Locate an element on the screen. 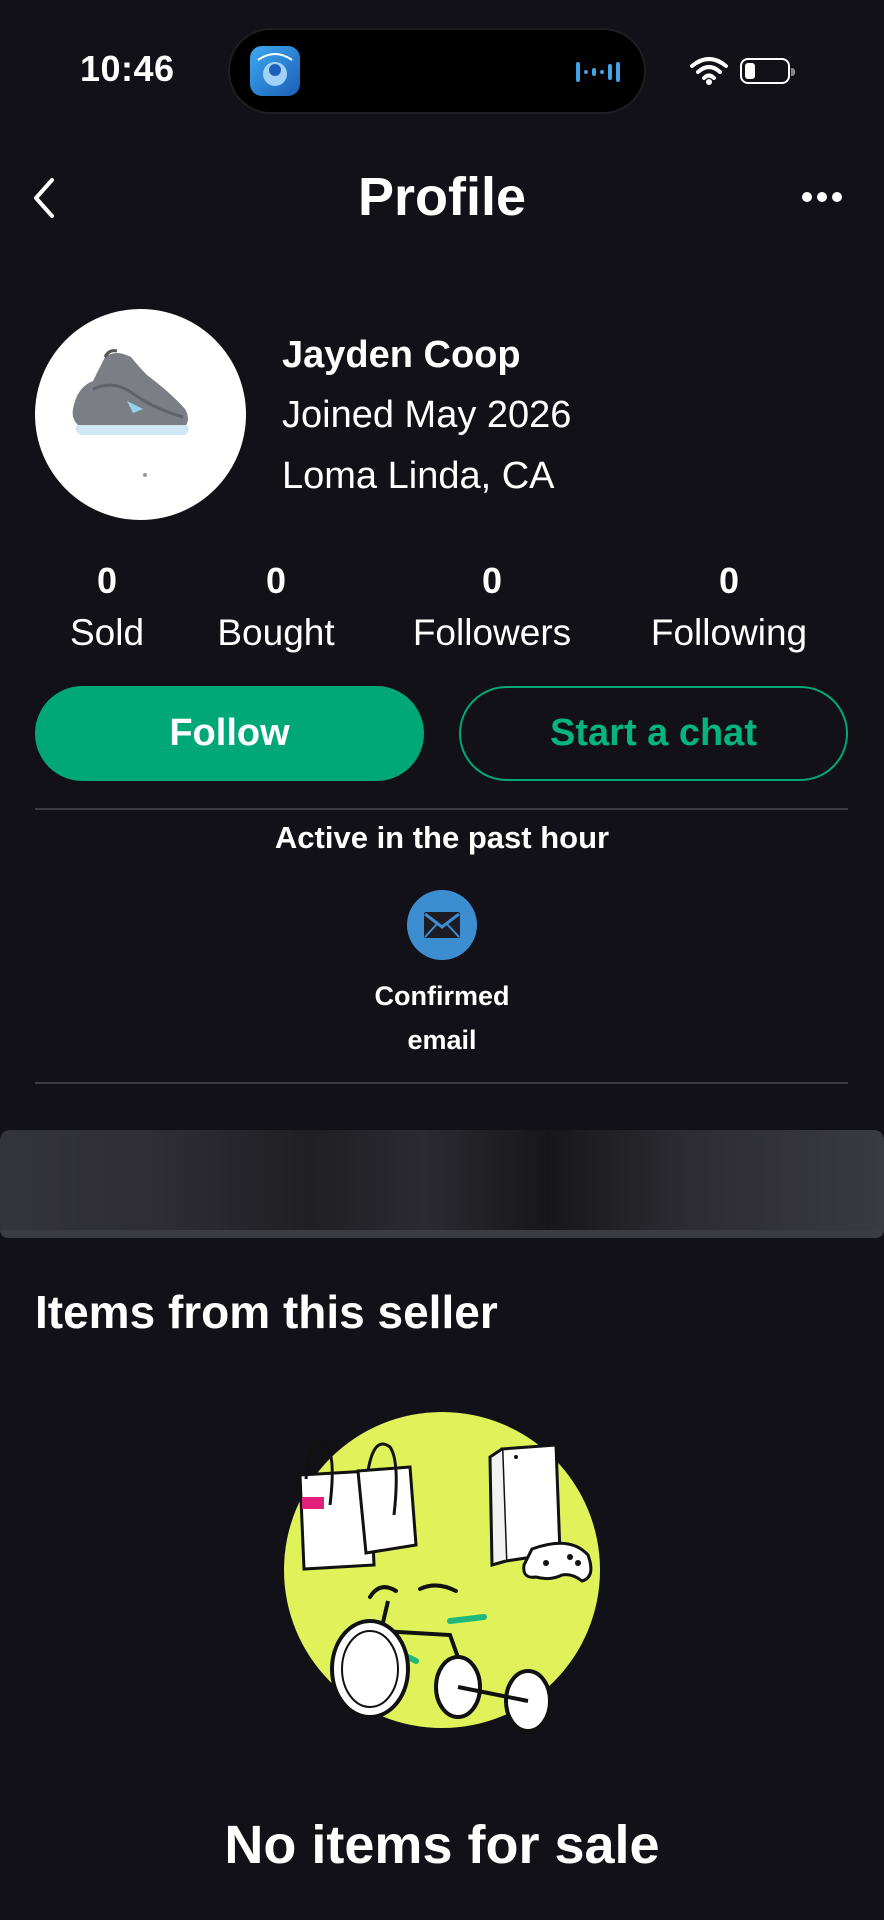 This screenshot has height=1920, width=884. stat-followers: 0 Followers is located at coordinates (492, 607).